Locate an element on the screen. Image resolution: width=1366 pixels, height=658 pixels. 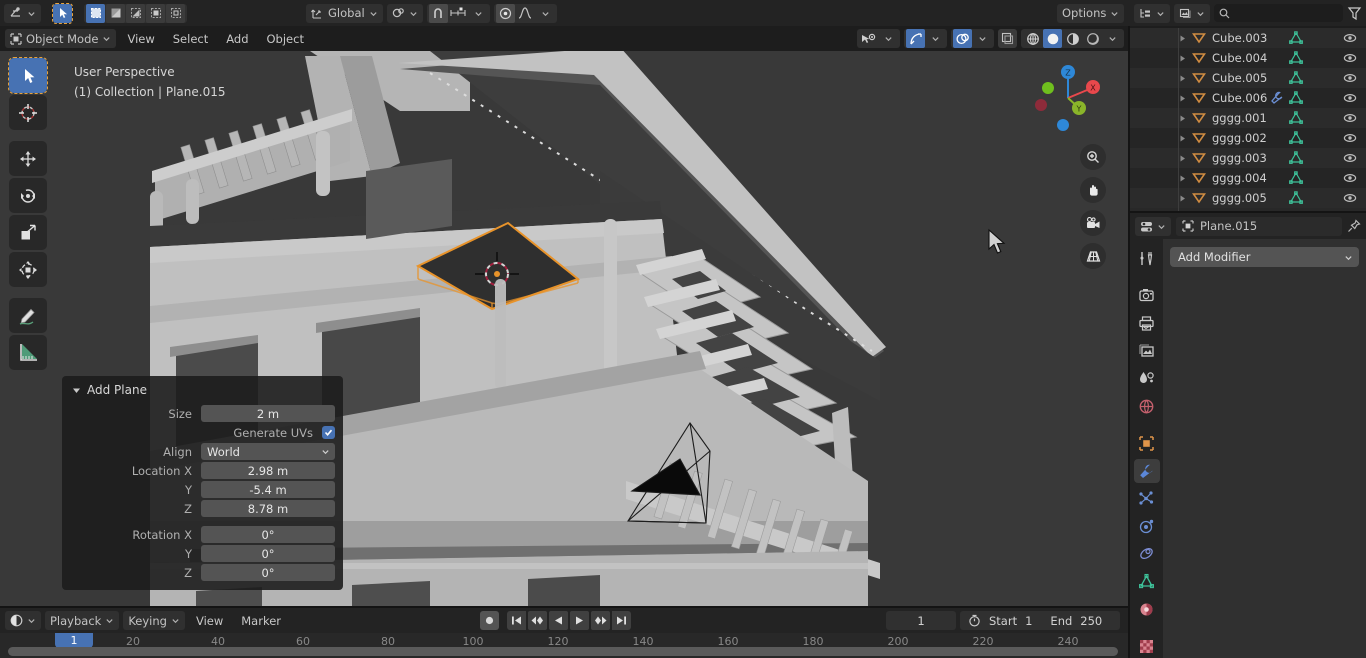
texture-tab is located at coordinates (1147, 646).